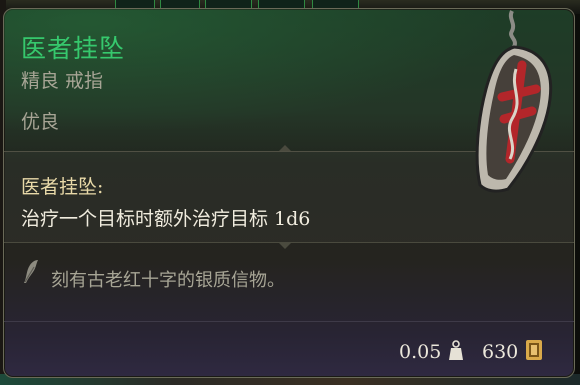  I want to click on flavor-text: 刻有古老红十字的银质信物。, so click(168, 280).